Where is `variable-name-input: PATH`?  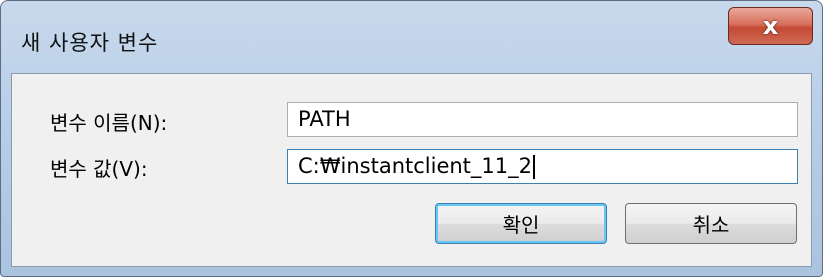 variable-name-input: PATH is located at coordinates (542, 119).